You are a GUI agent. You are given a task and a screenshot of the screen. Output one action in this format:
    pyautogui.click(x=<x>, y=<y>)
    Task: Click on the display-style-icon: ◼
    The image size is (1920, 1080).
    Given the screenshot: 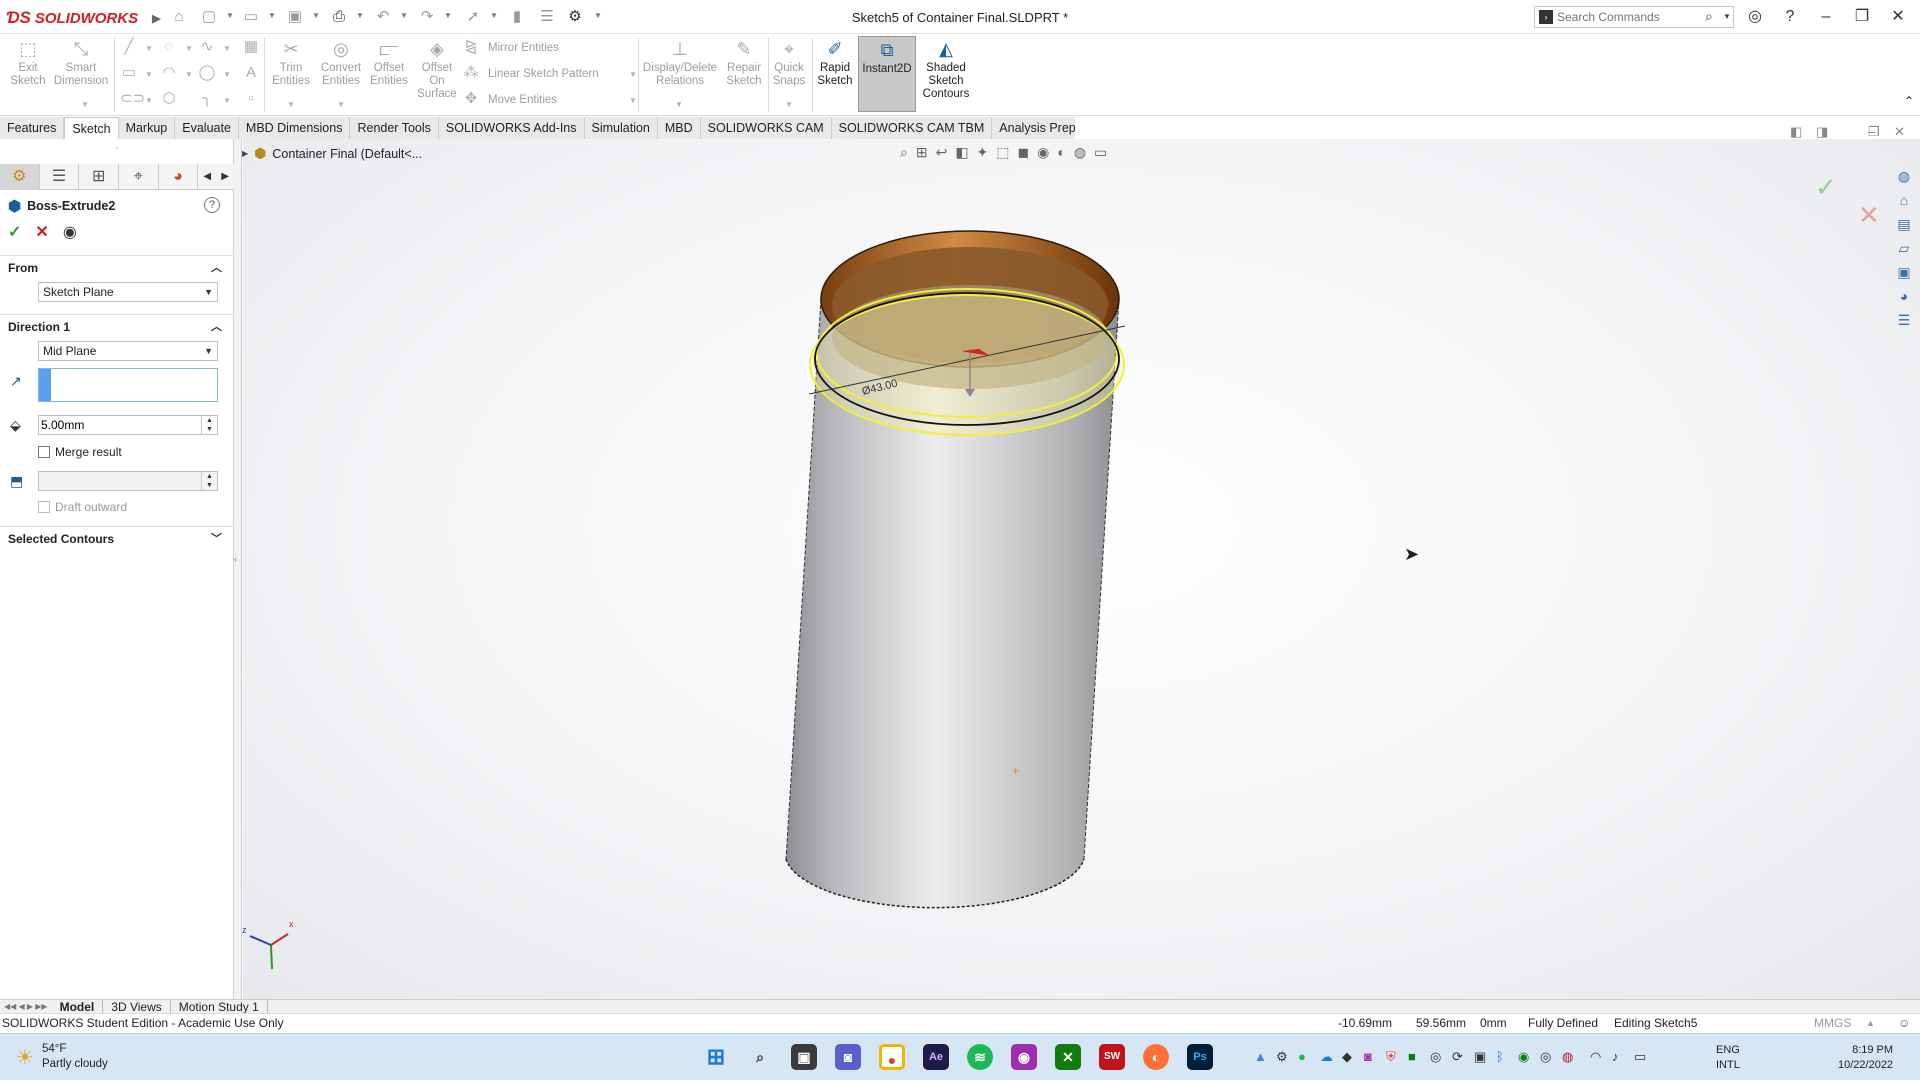 What is the action you would take?
    pyautogui.click(x=1024, y=152)
    